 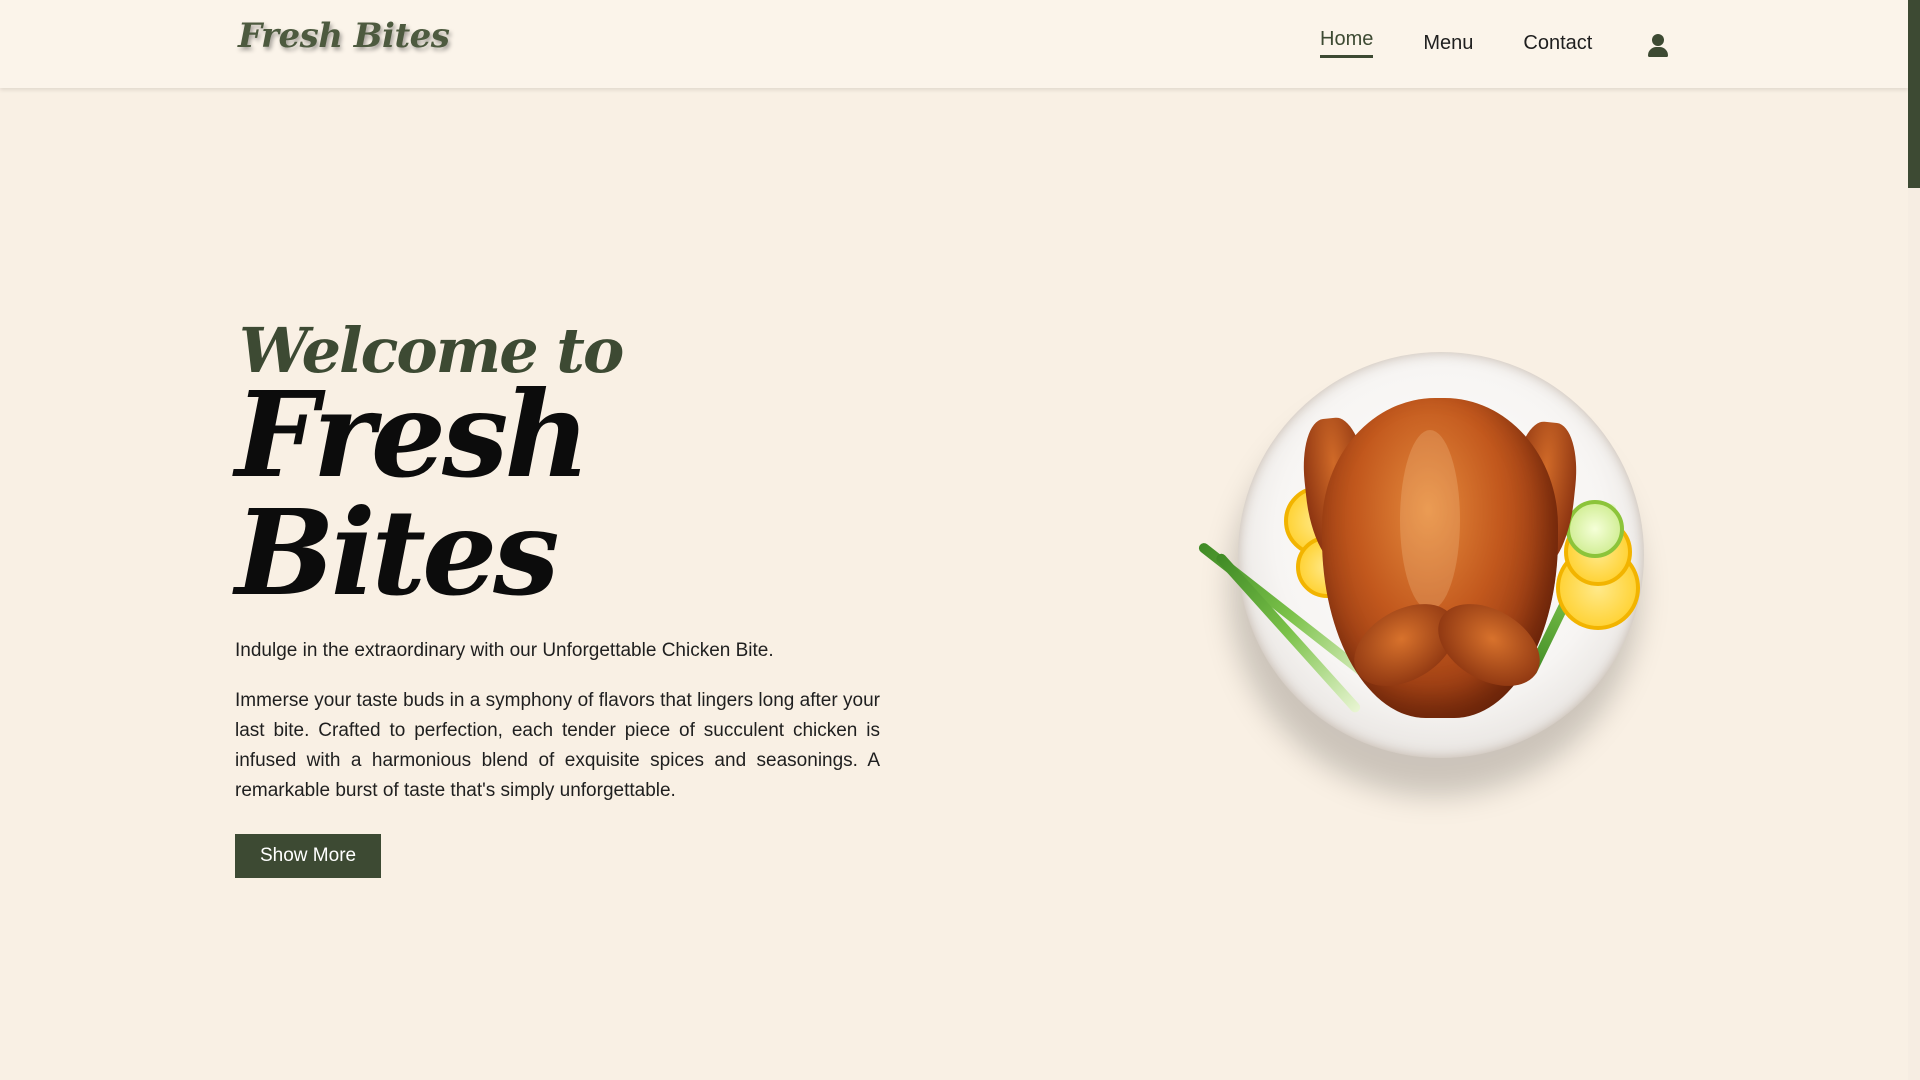 What do you see at coordinates (1347, 43) in the screenshot?
I see `nav-home: Home` at bounding box center [1347, 43].